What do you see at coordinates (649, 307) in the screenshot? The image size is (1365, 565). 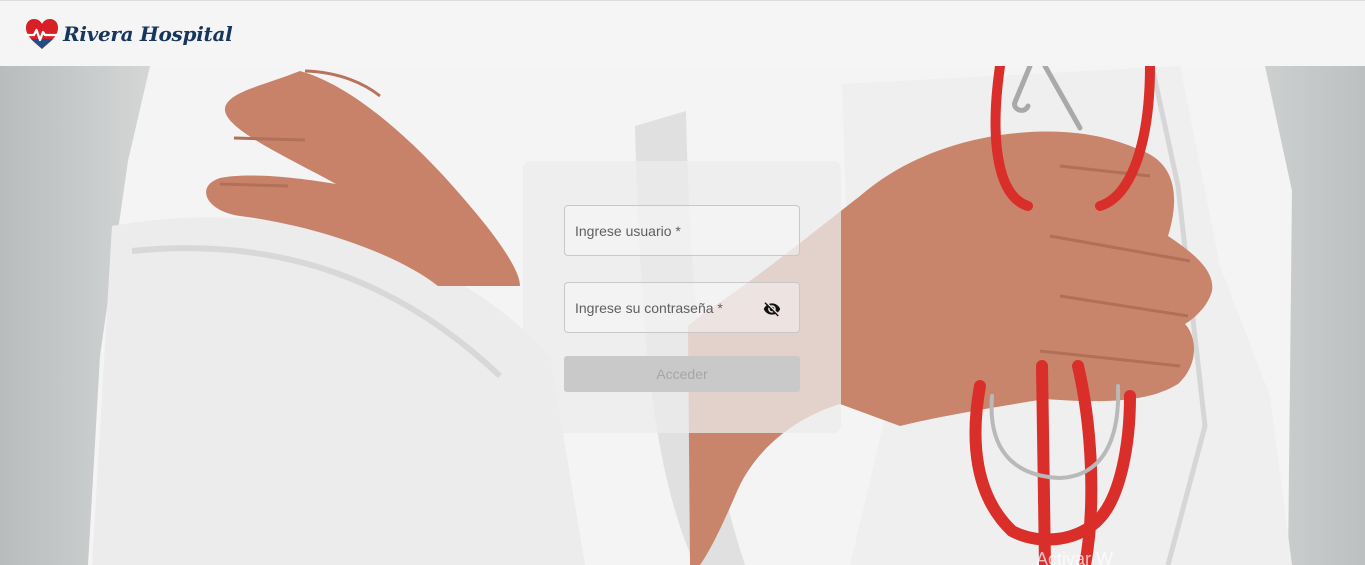 I see `password-placeholder: Ingrese su contraseña *` at bounding box center [649, 307].